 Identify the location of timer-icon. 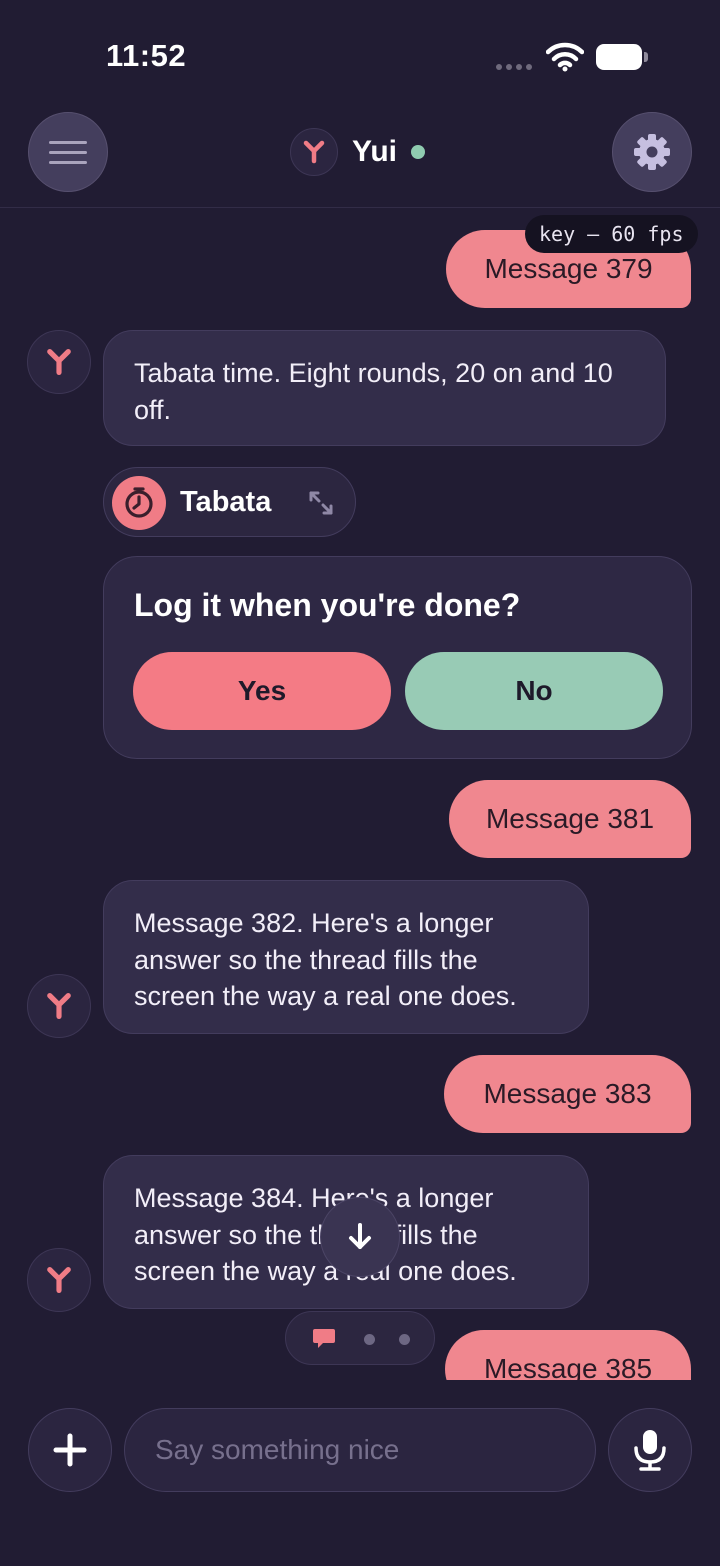
(139, 503).